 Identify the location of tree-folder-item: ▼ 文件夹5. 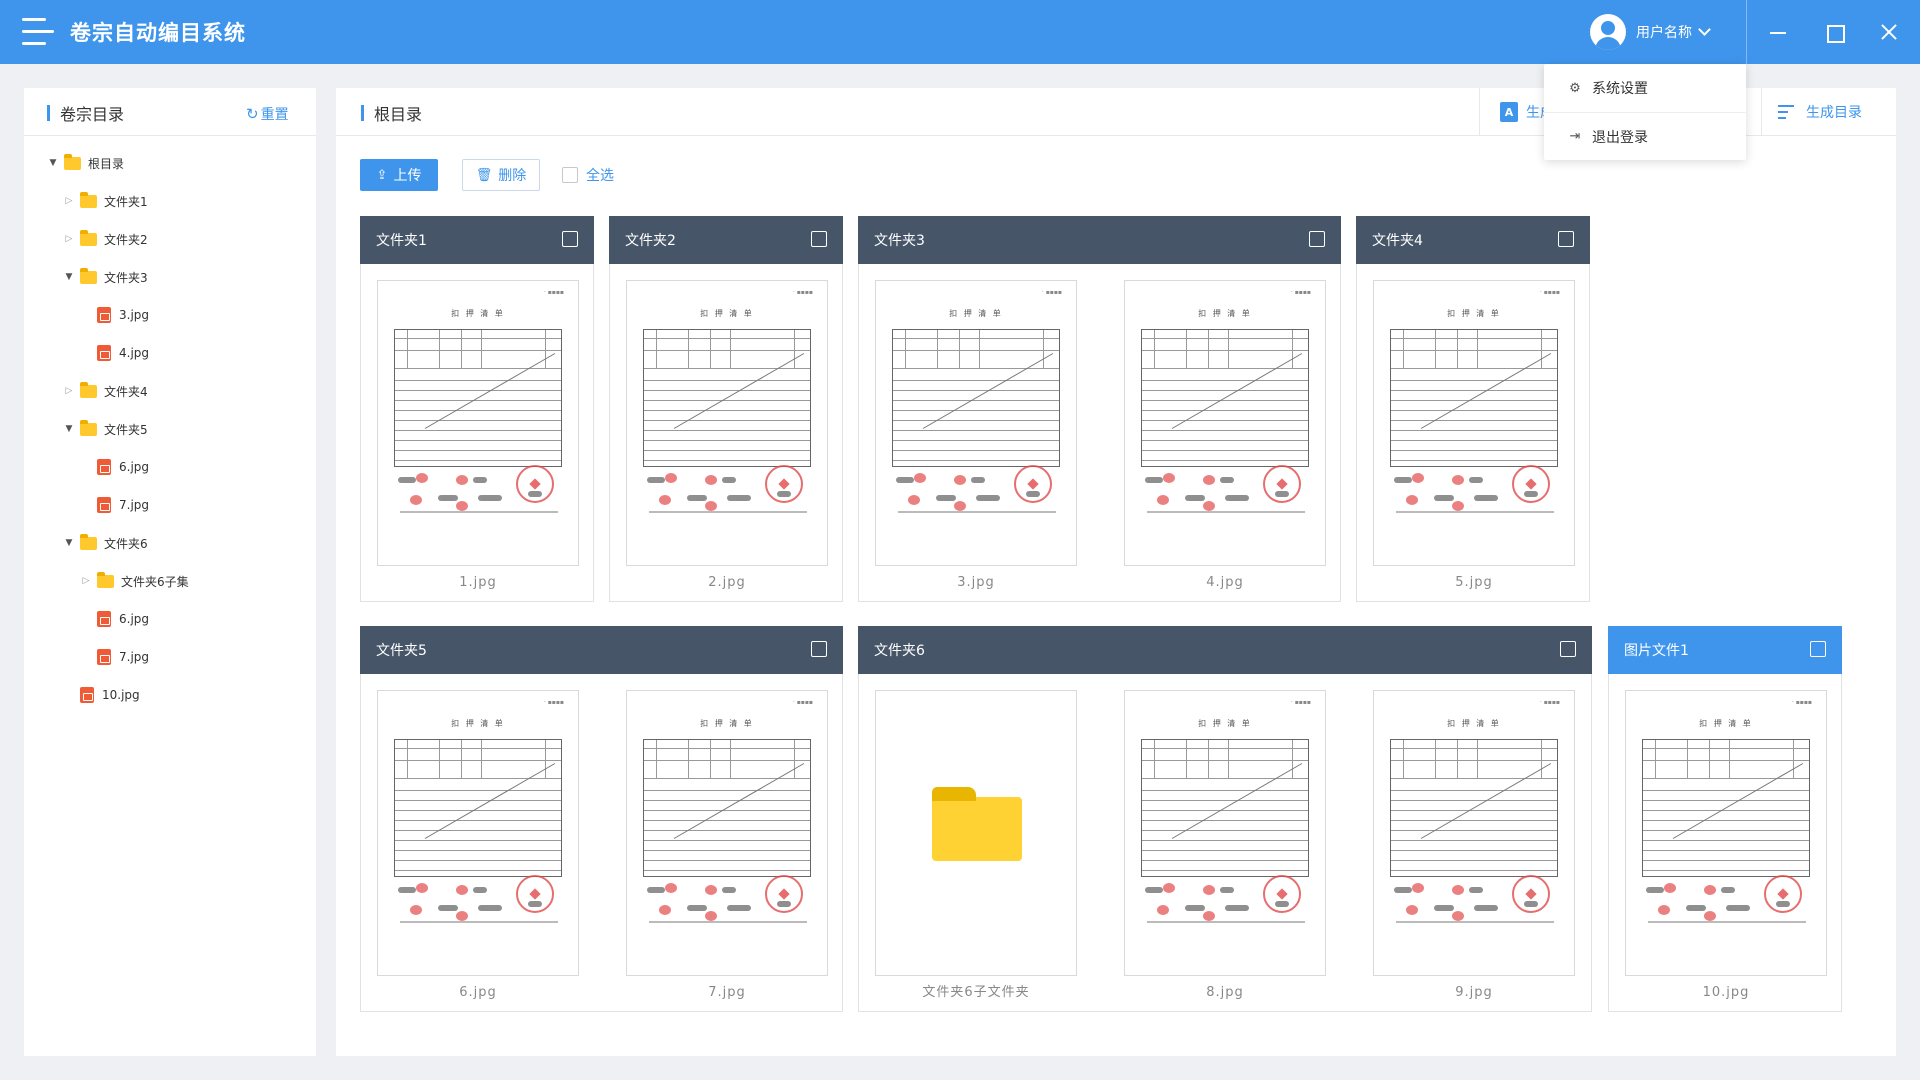
(105, 429).